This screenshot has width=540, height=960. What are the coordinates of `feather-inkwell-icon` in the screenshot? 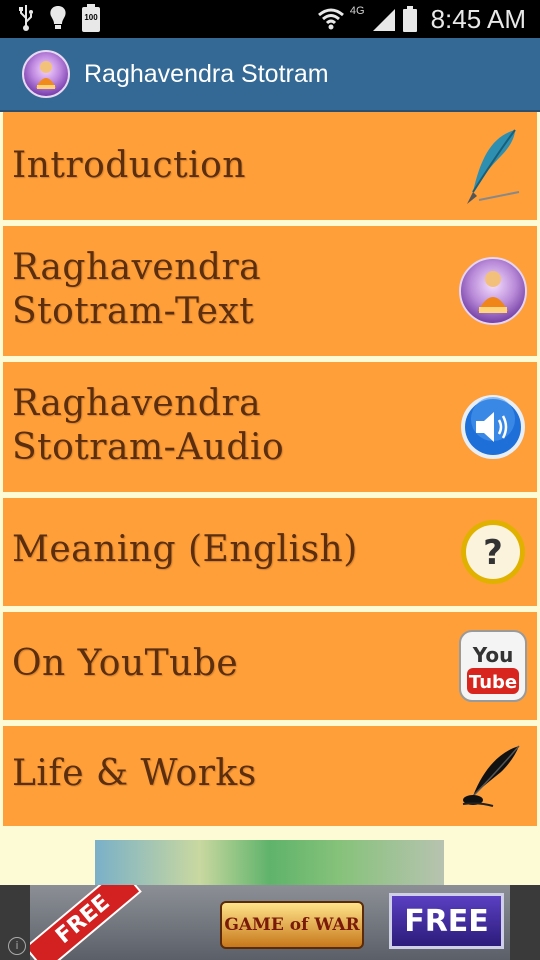 It's located at (491, 776).